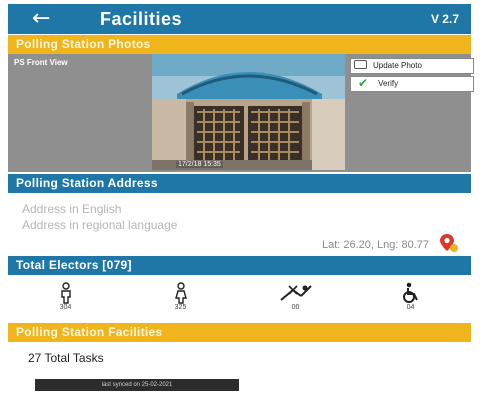  What do you see at coordinates (199, 164) in the screenshot?
I see `photo-timestamp: 17/2/18 15:35` at bounding box center [199, 164].